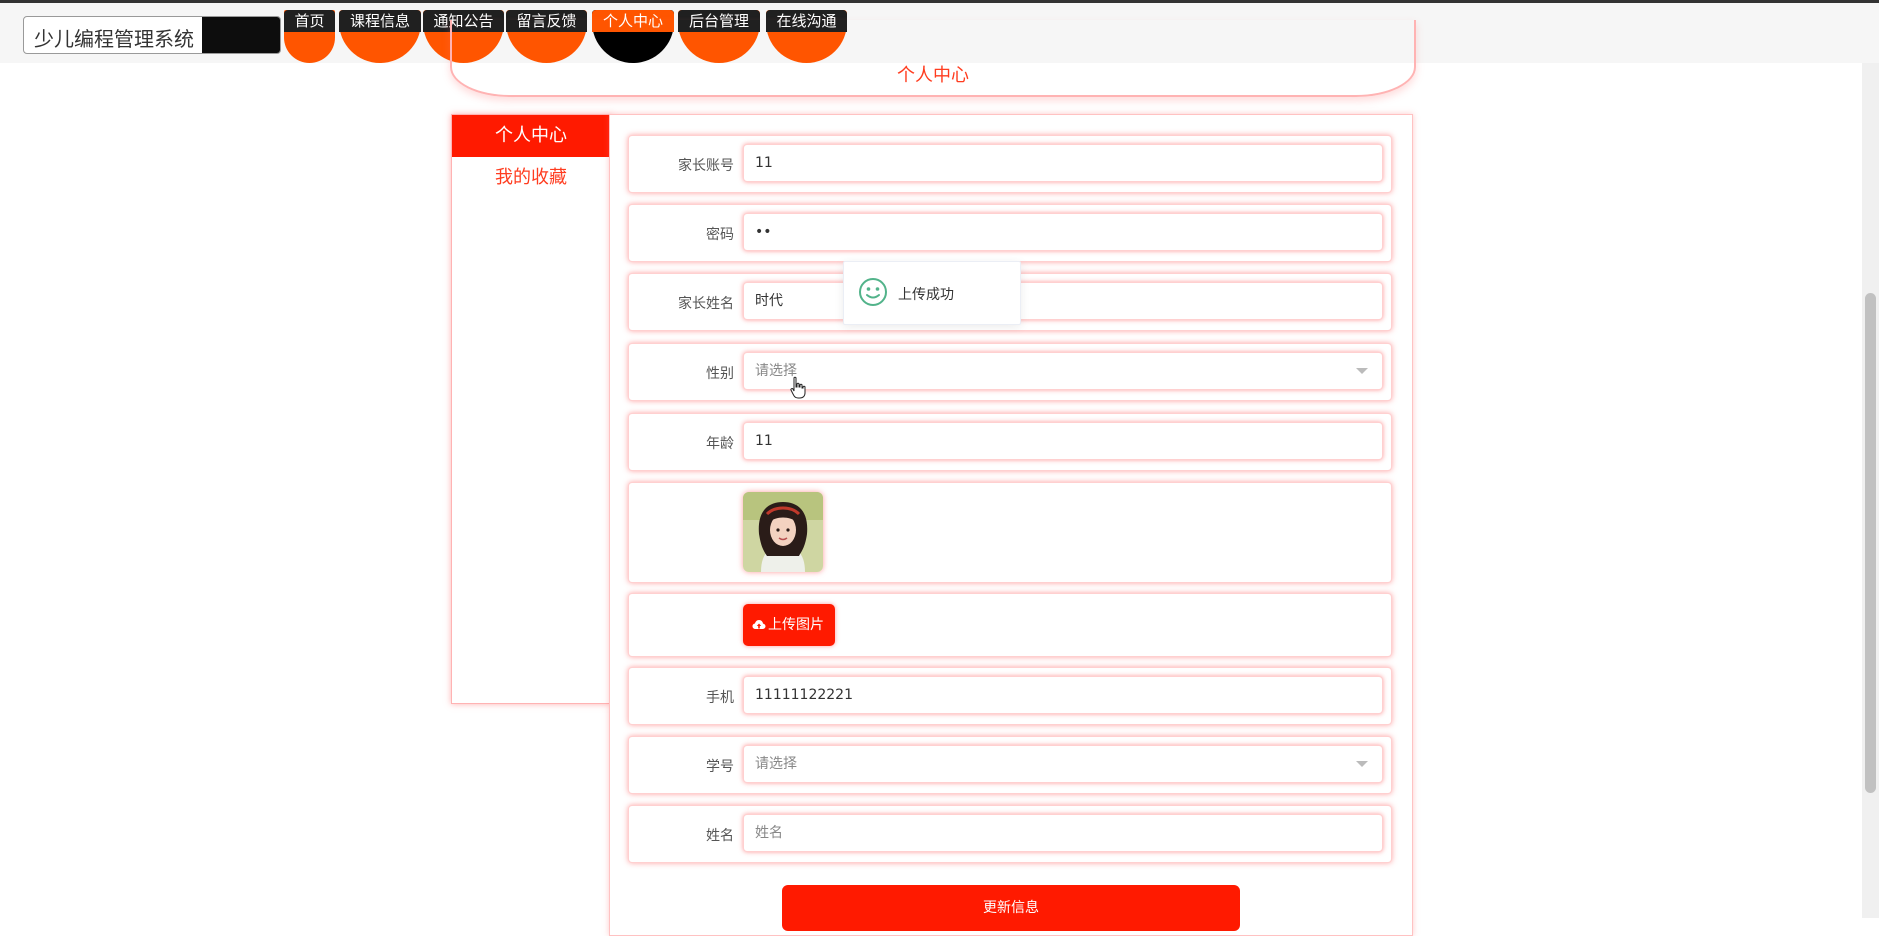 This screenshot has width=1879, height=936. Describe the element at coordinates (776, 764) in the screenshot. I see `student-id-select-placeholder: 请选择` at that location.